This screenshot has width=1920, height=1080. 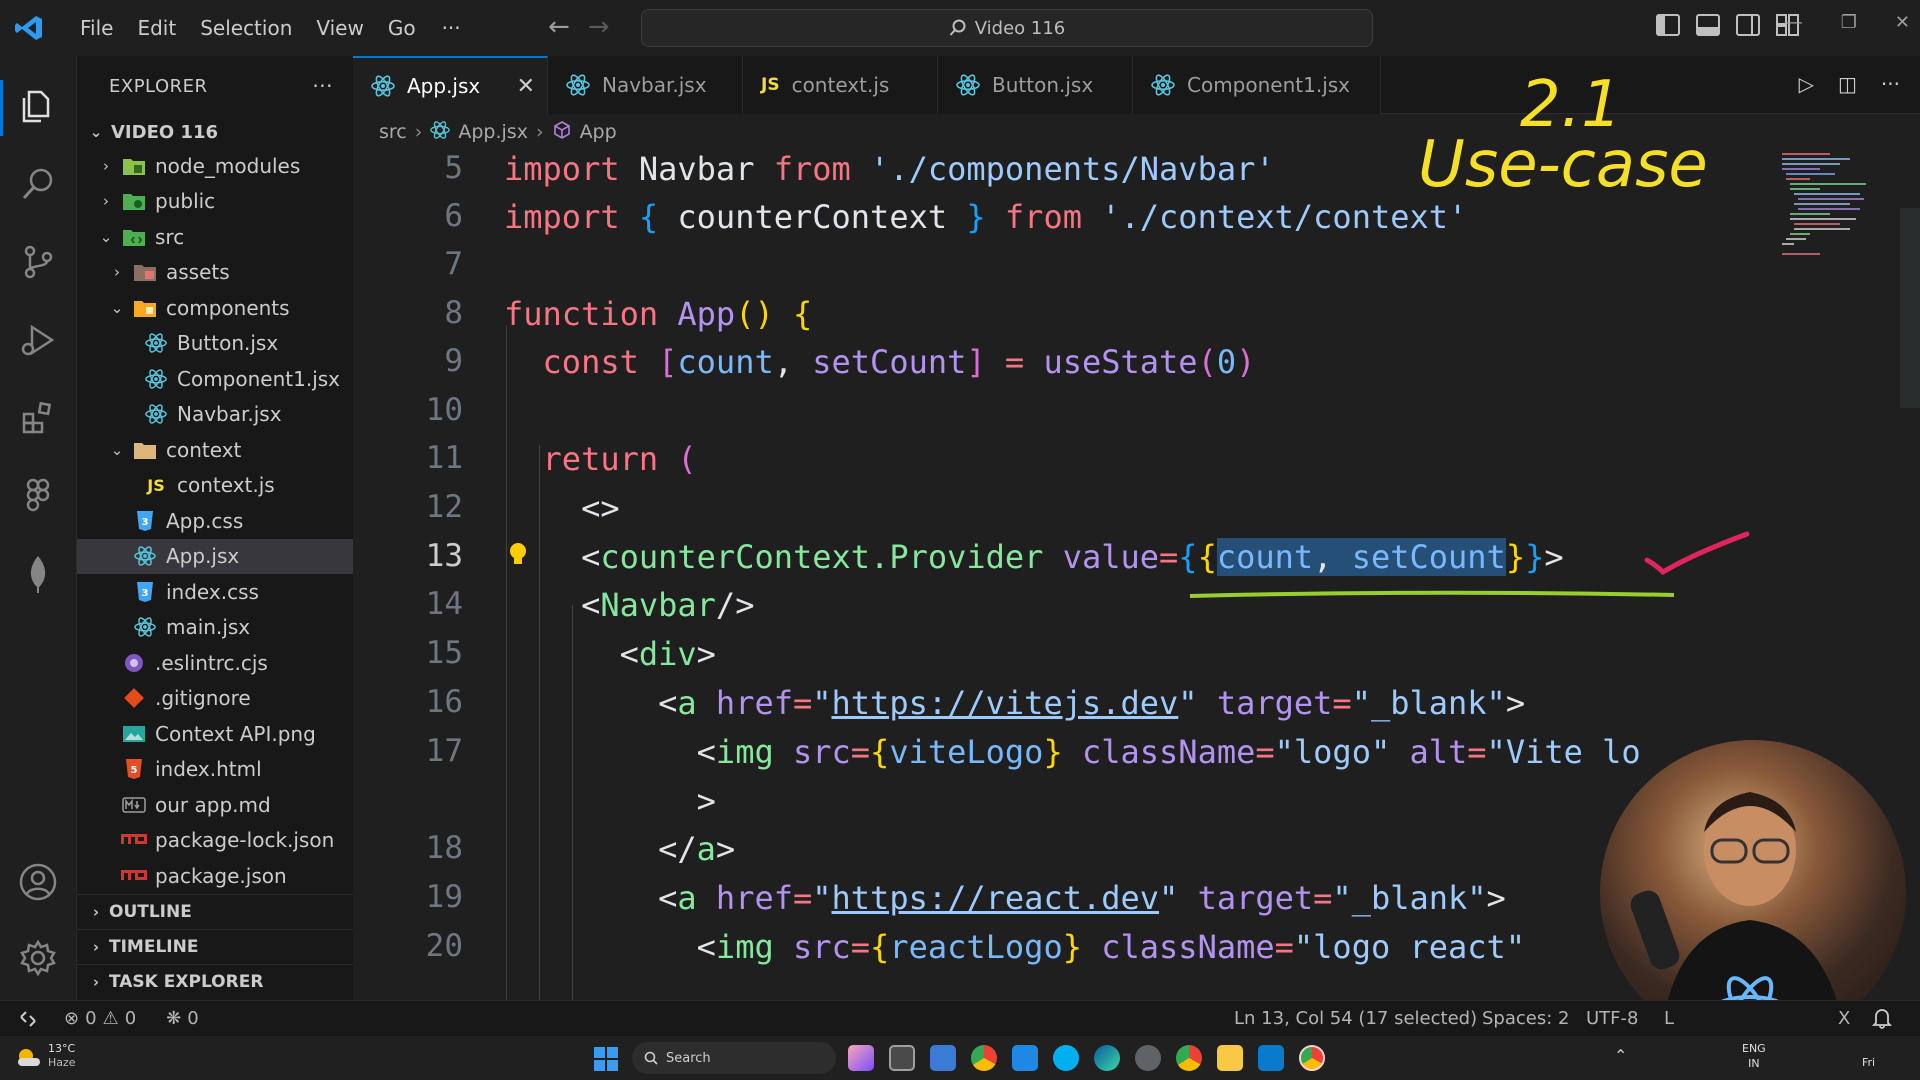 What do you see at coordinates (38, 106) in the screenshot?
I see `explorer-icon` at bounding box center [38, 106].